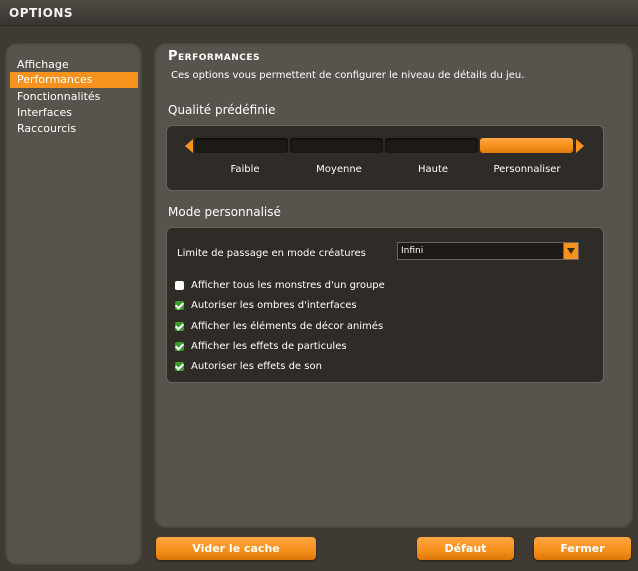  What do you see at coordinates (74, 97) in the screenshot?
I see `sidebar-item-fonctionnalites: Fonctionnalités` at bounding box center [74, 97].